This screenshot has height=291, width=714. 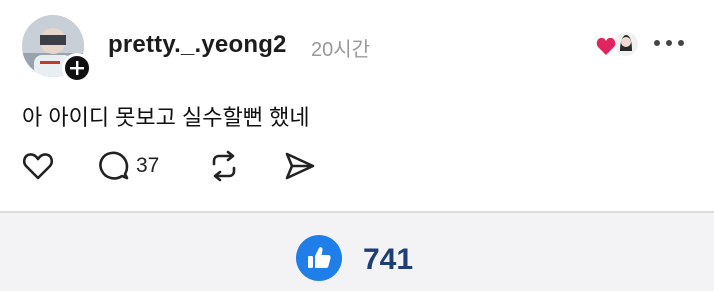 I want to click on follow-button, so click(x=77, y=68).